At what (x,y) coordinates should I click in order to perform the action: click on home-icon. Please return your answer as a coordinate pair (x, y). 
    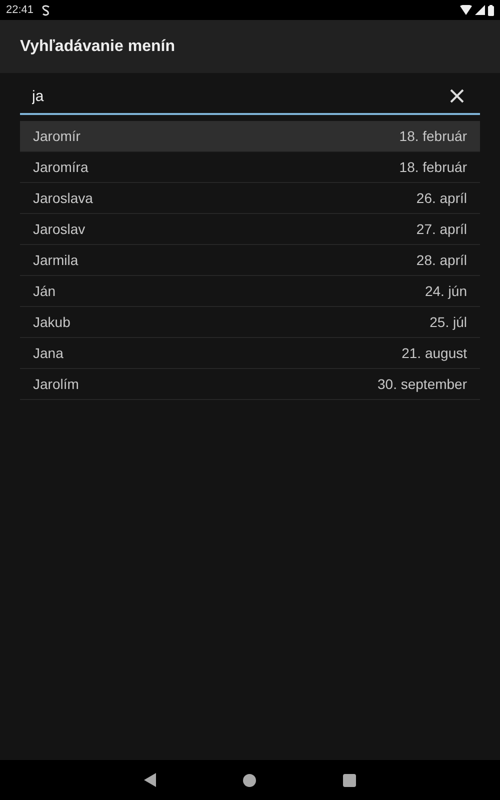
    Looking at the image, I should click on (249, 780).